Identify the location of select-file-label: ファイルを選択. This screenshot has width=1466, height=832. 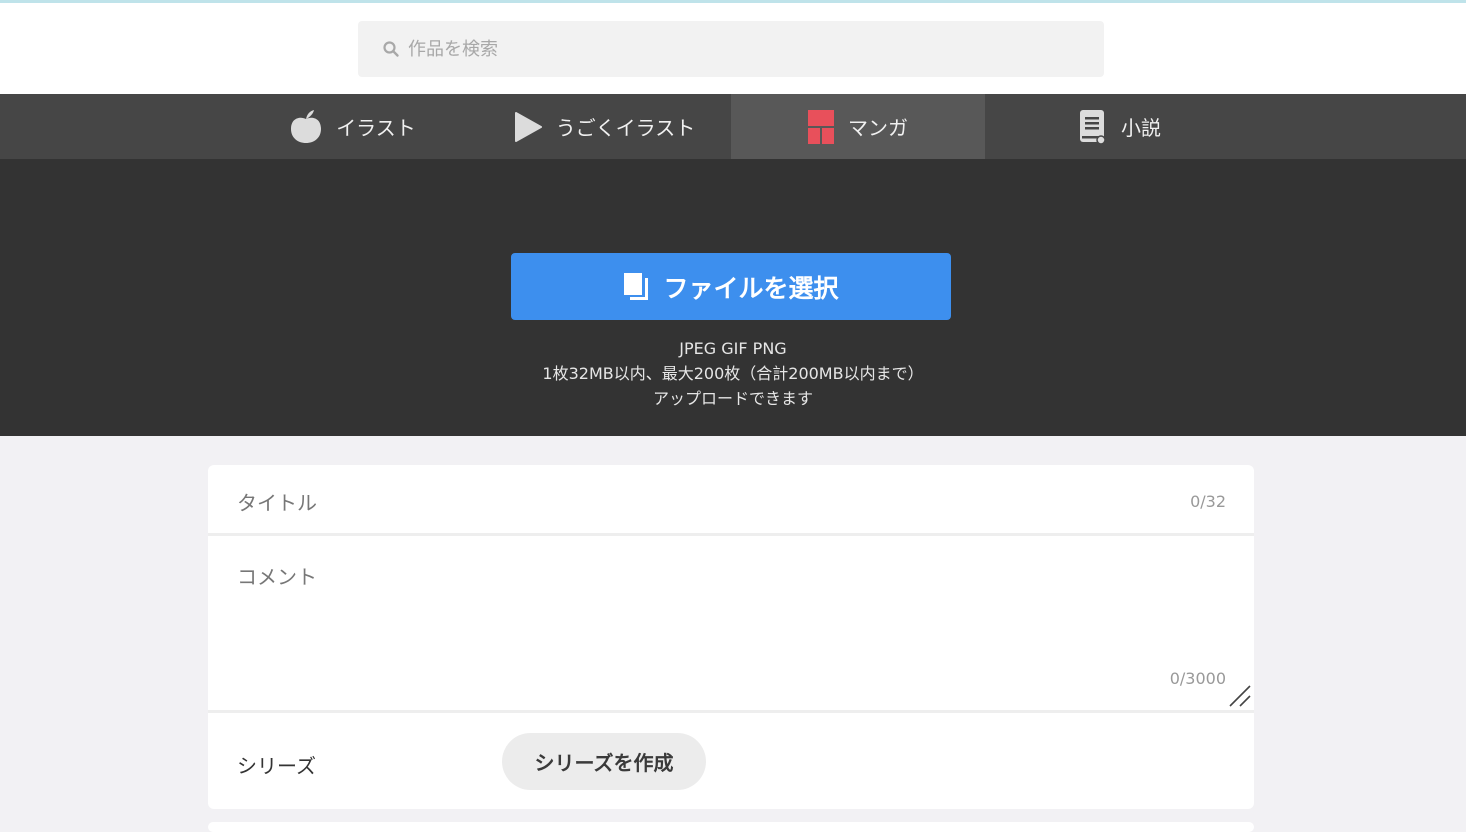
(751, 288).